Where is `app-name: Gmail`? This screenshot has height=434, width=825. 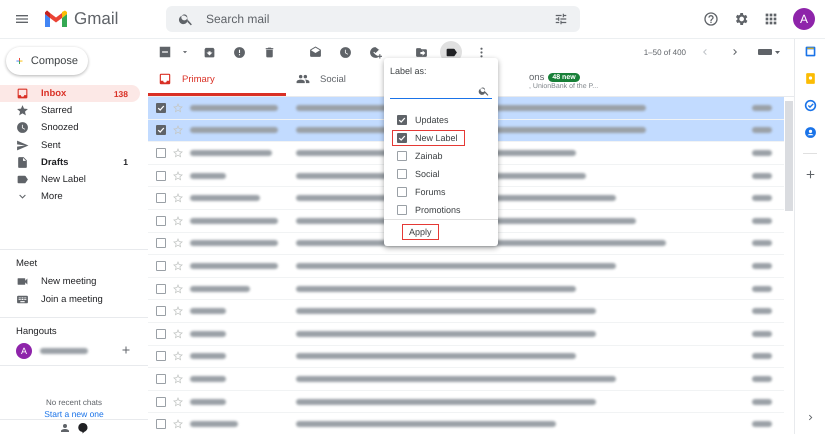
app-name: Gmail is located at coordinates (96, 19).